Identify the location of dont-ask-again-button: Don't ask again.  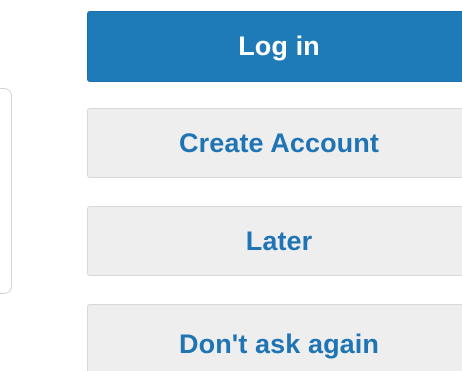
(274, 337).